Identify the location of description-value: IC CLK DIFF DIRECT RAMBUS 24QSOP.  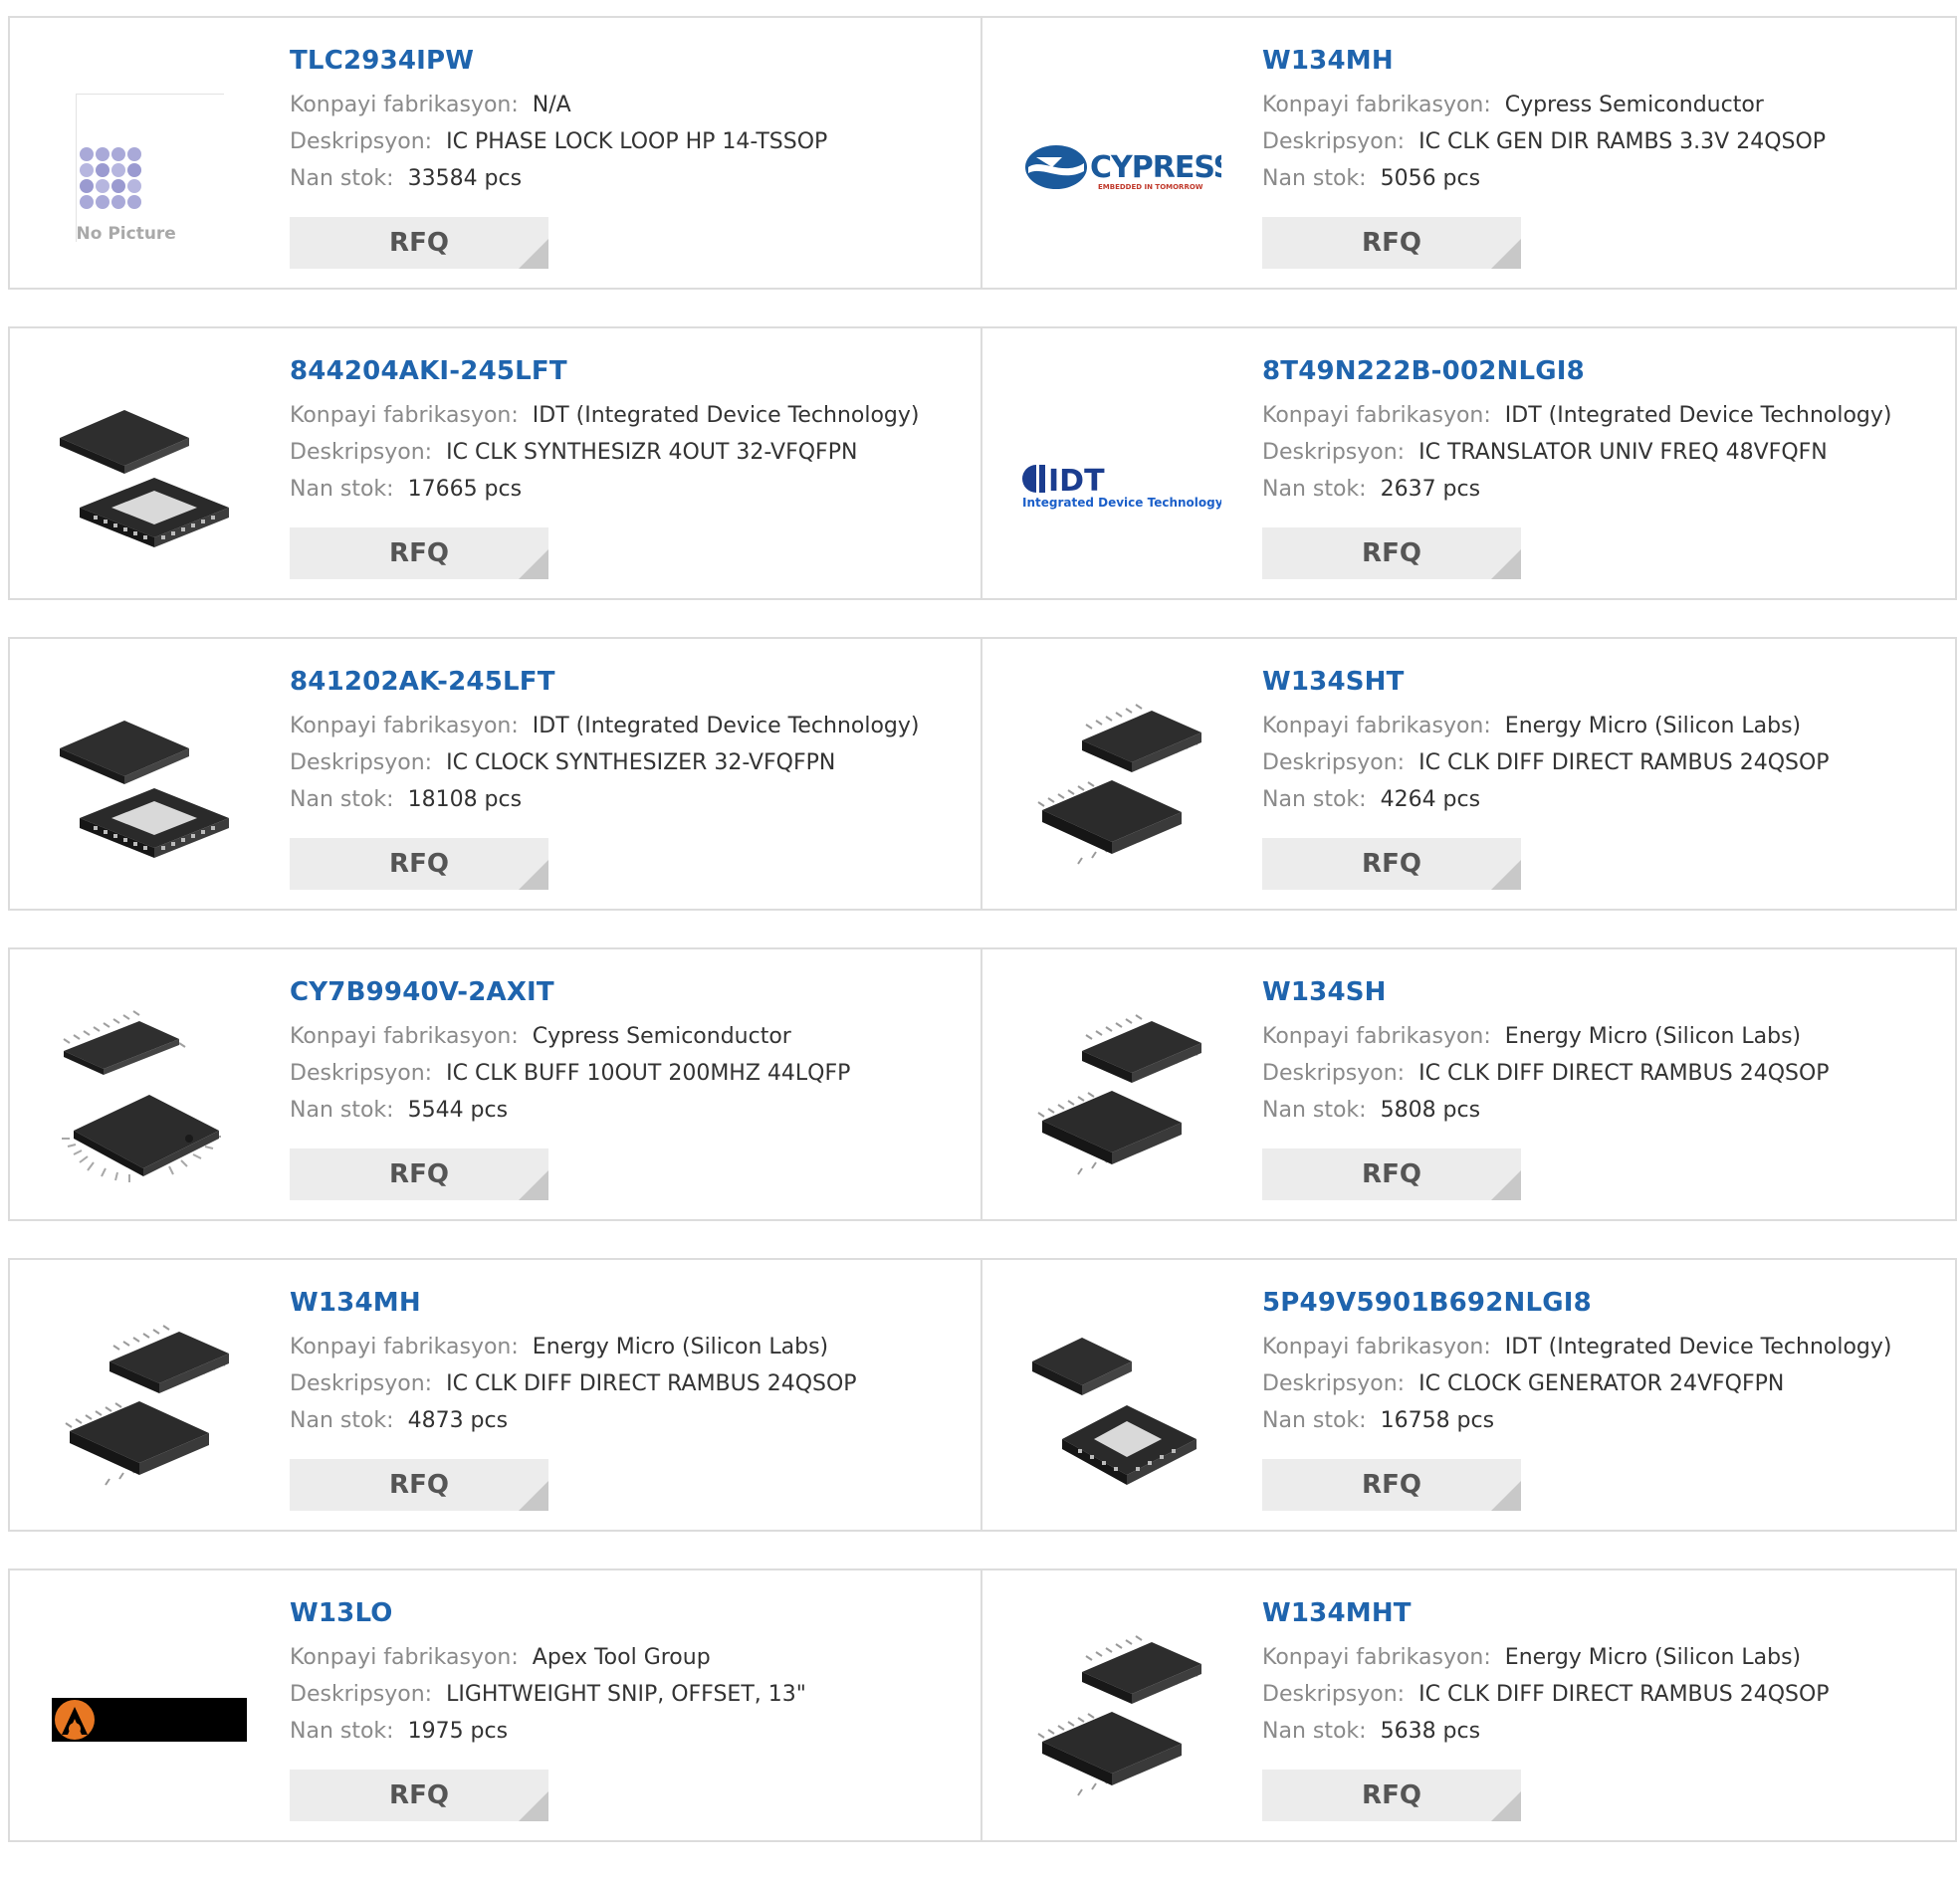
(1624, 1694).